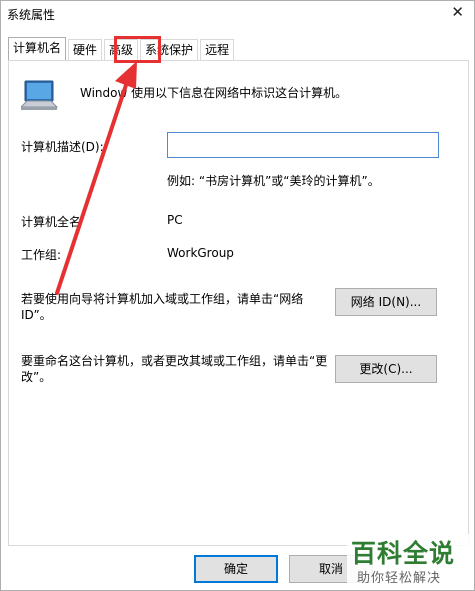 The image size is (475, 591). Describe the element at coordinates (37, 48) in the screenshot. I see `tab-computer-name: 计算机名` at that location.